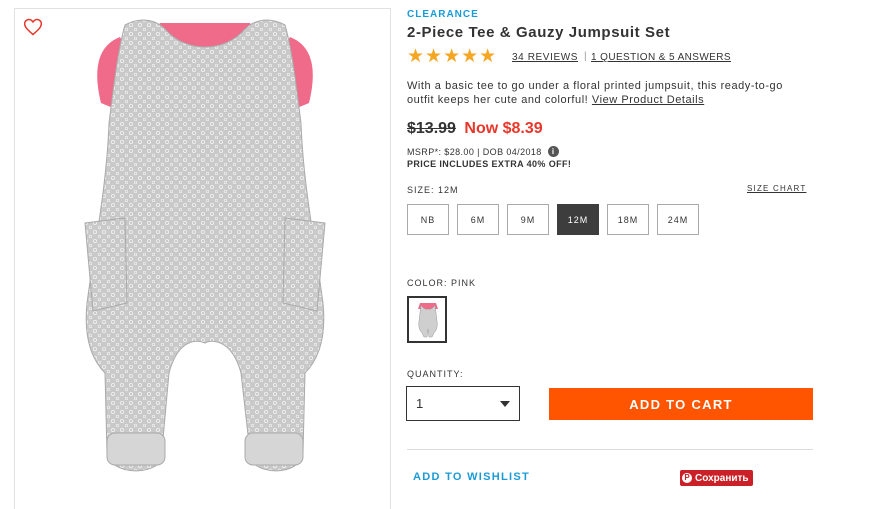  What do you see at coordinates (503, 128) in the screenshot?
I see `sale-price: Now $8.39` at bounding box center [503, 128].